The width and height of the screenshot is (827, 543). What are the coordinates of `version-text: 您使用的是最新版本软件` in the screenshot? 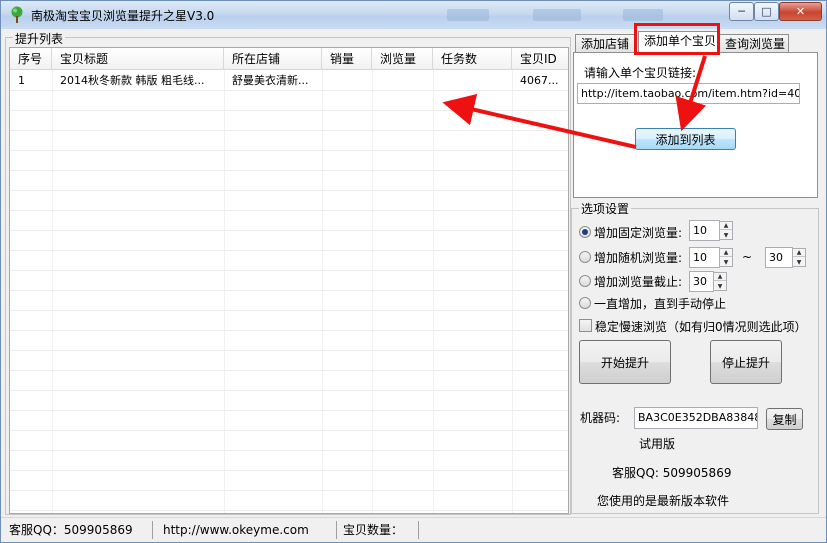 It's located at (663, 501).